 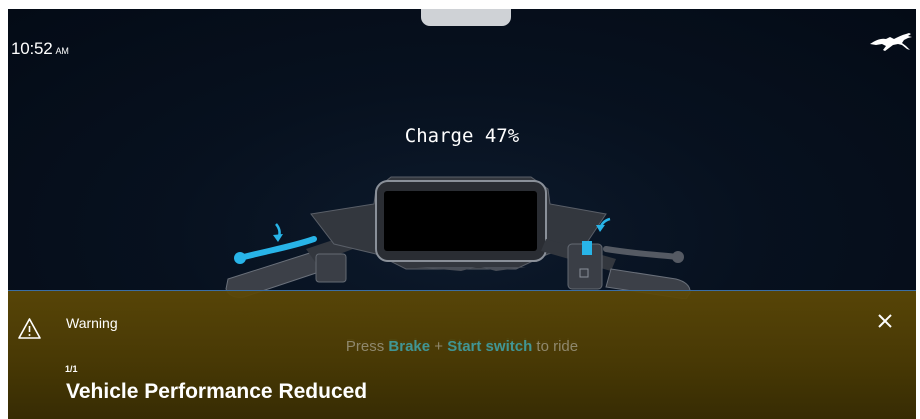 What do you see at coordinates (409, 346) in the screenshot?
I see `warning-hint-brake: Brake` at bounding box center [409, 346].